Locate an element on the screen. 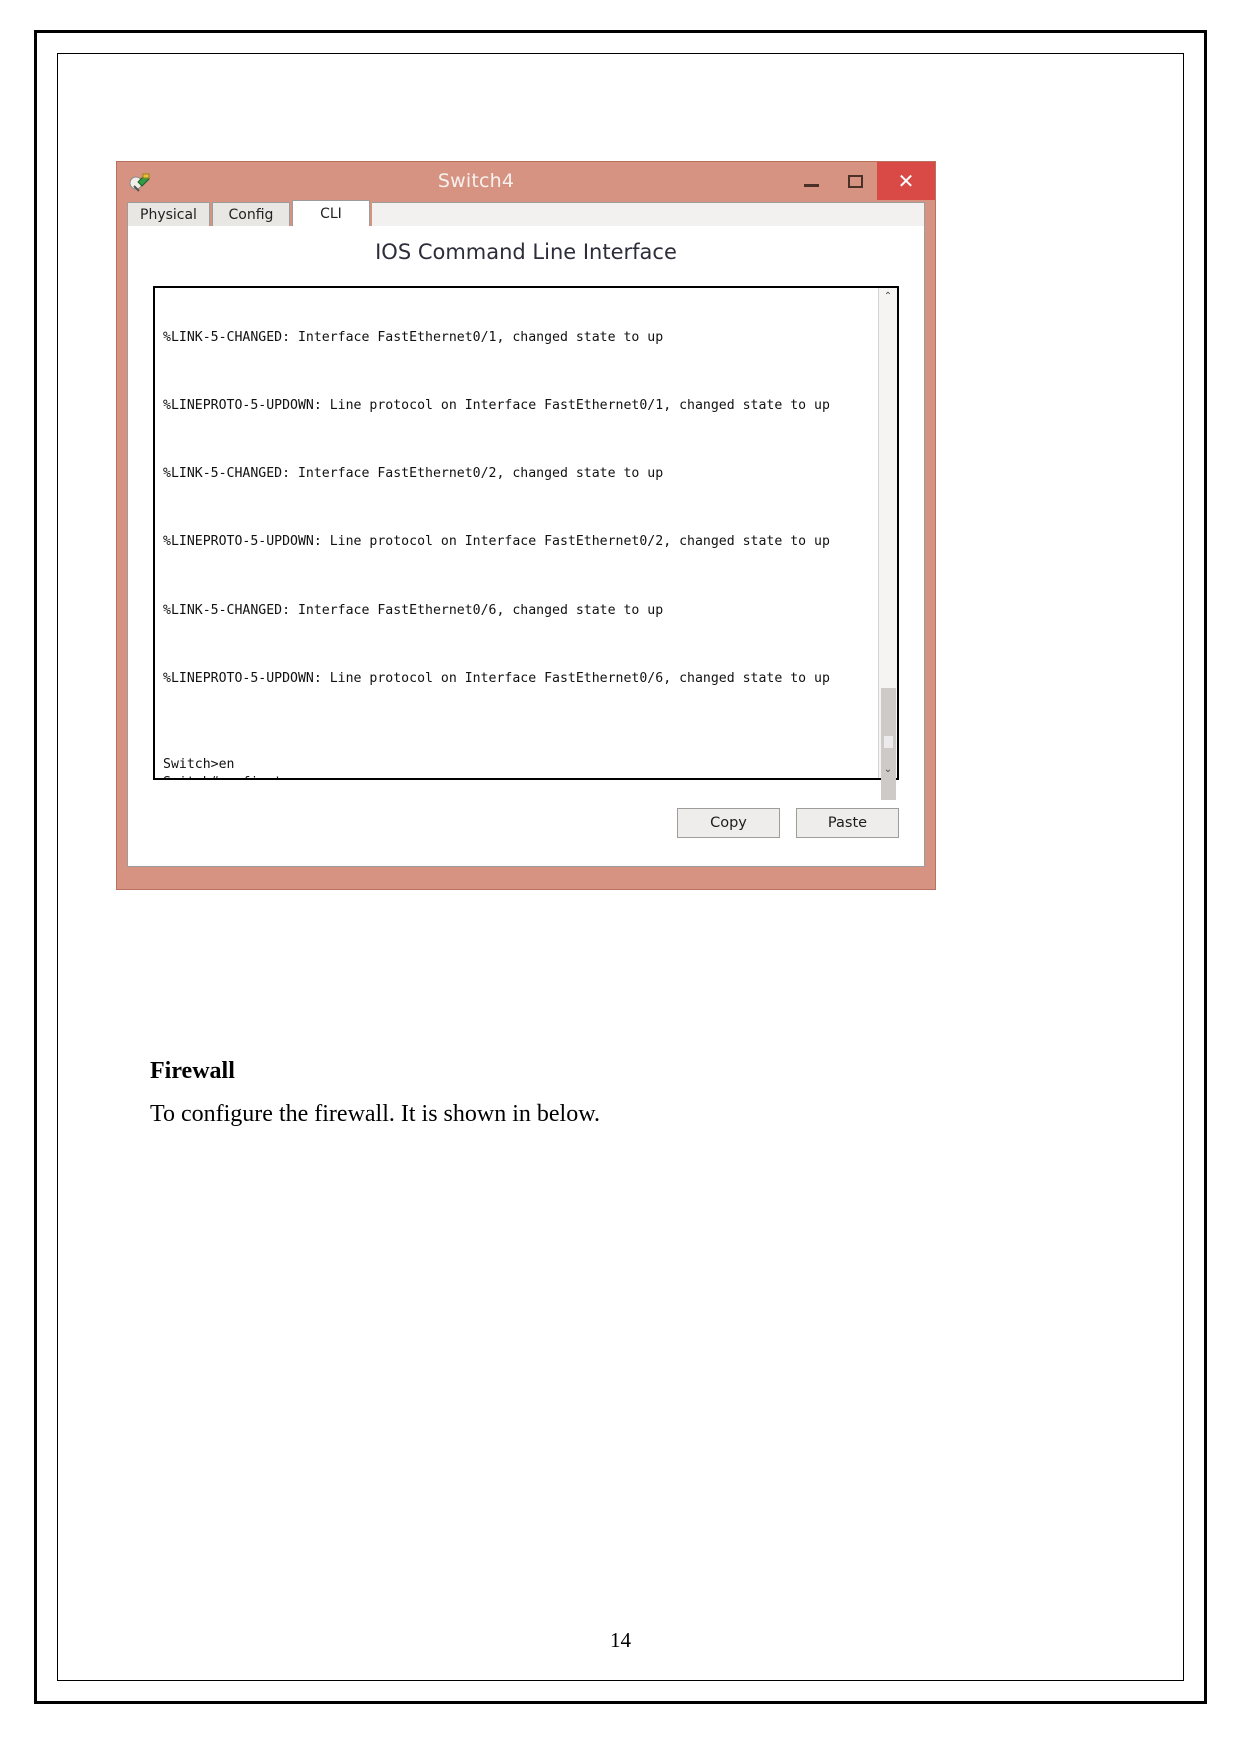 The image size is (1241, 1754). maximize-button is located at coordinates (855, 181).